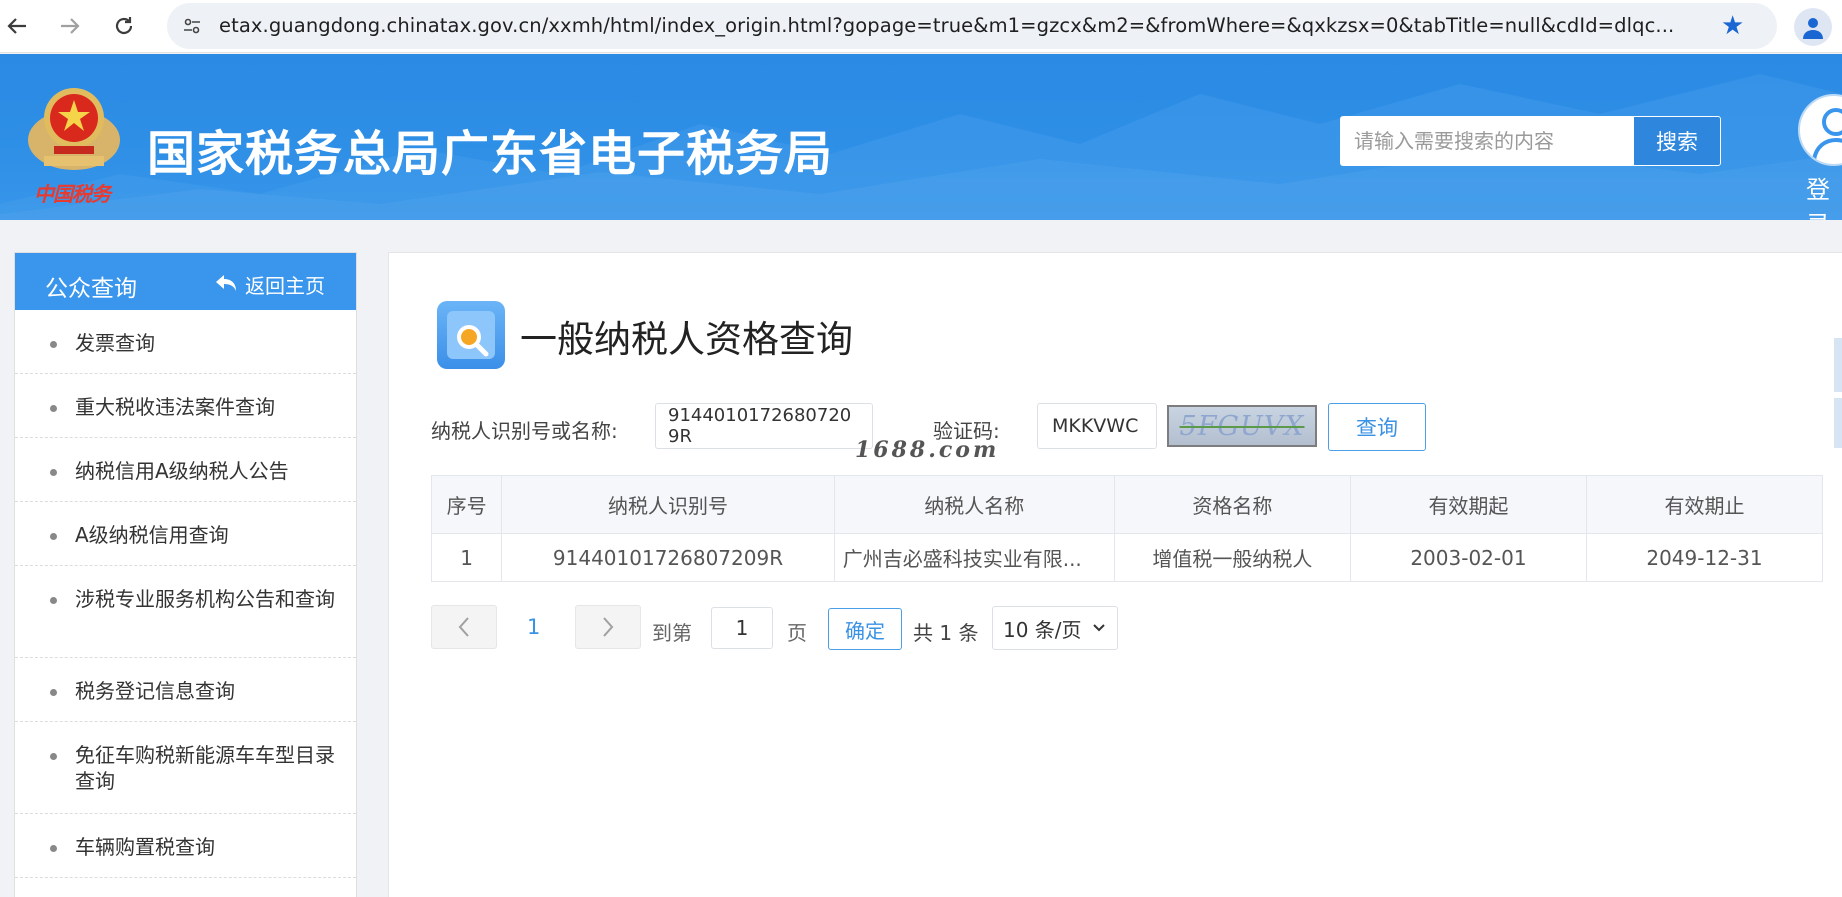 The width and height of the screenshot is (1842, 897). I want to click on sidebar-item-label: 重大税收违法案件查询, so click(175, 407).